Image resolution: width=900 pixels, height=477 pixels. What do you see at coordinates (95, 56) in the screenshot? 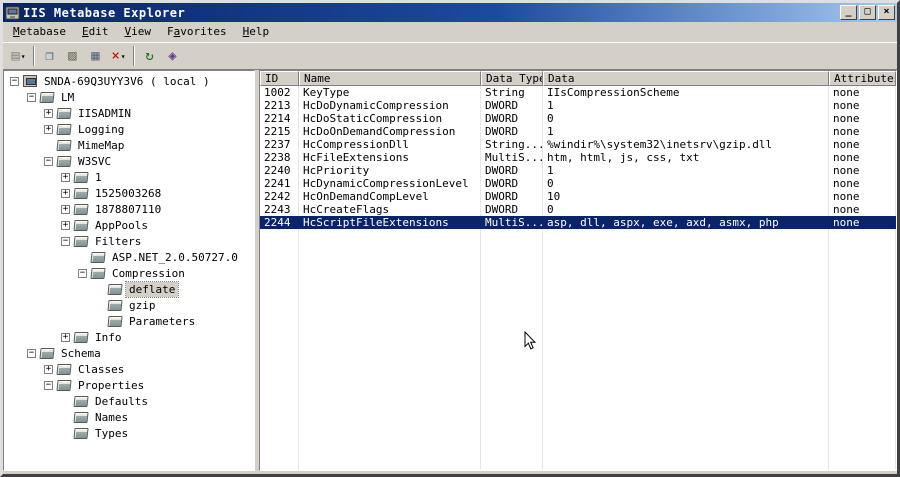
I see `properties-button: ▦` at bounding box center [95, 56].